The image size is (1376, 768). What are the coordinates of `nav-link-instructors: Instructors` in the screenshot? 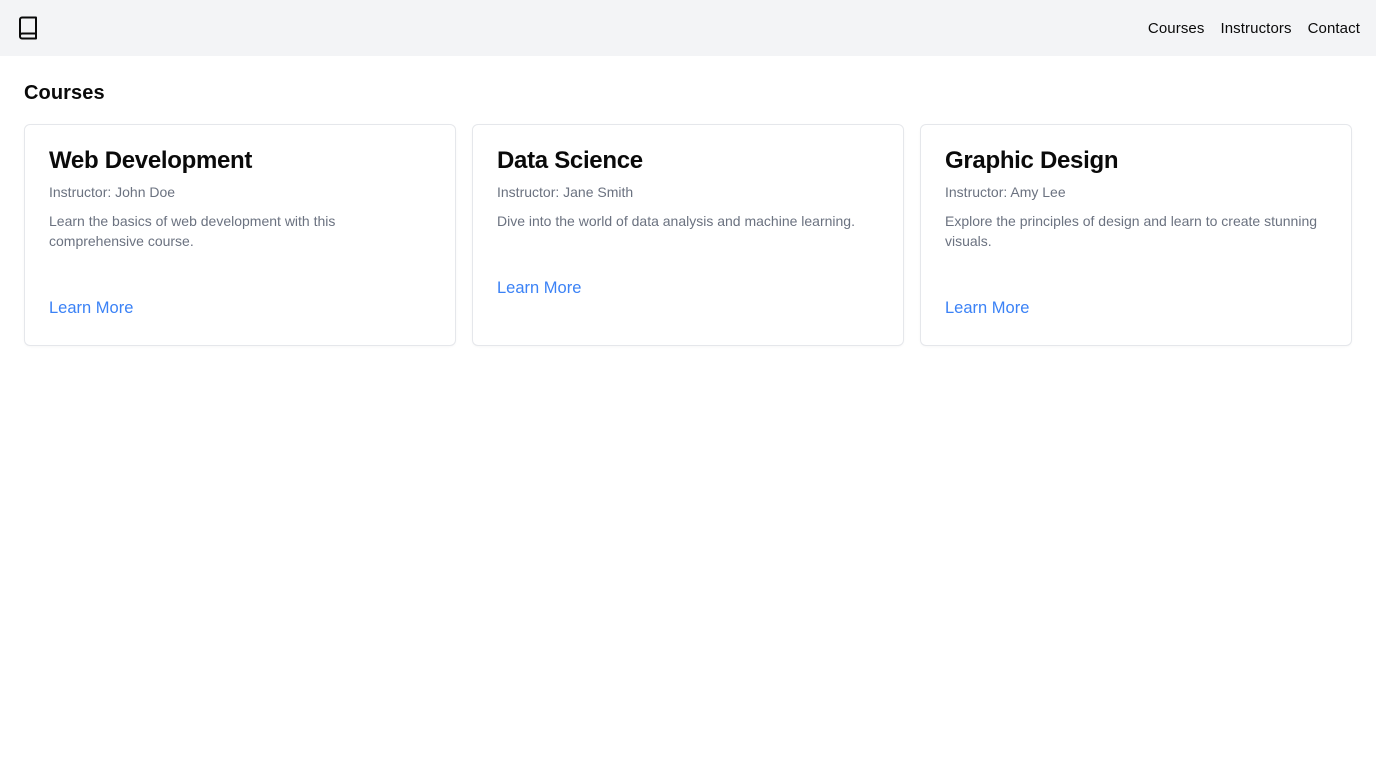 It's located at (1255, 28).